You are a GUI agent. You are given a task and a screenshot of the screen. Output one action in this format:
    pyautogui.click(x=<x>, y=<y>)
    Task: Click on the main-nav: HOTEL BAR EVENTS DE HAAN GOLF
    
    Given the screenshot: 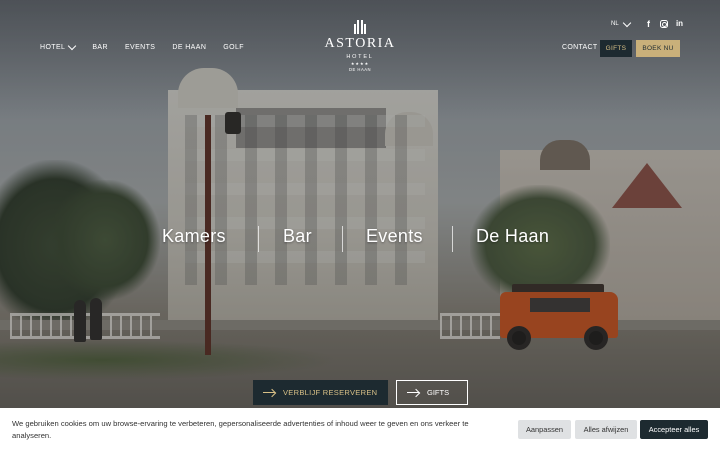 What is the action you would take?
    pyautogui.click(x=150, y=46)
    